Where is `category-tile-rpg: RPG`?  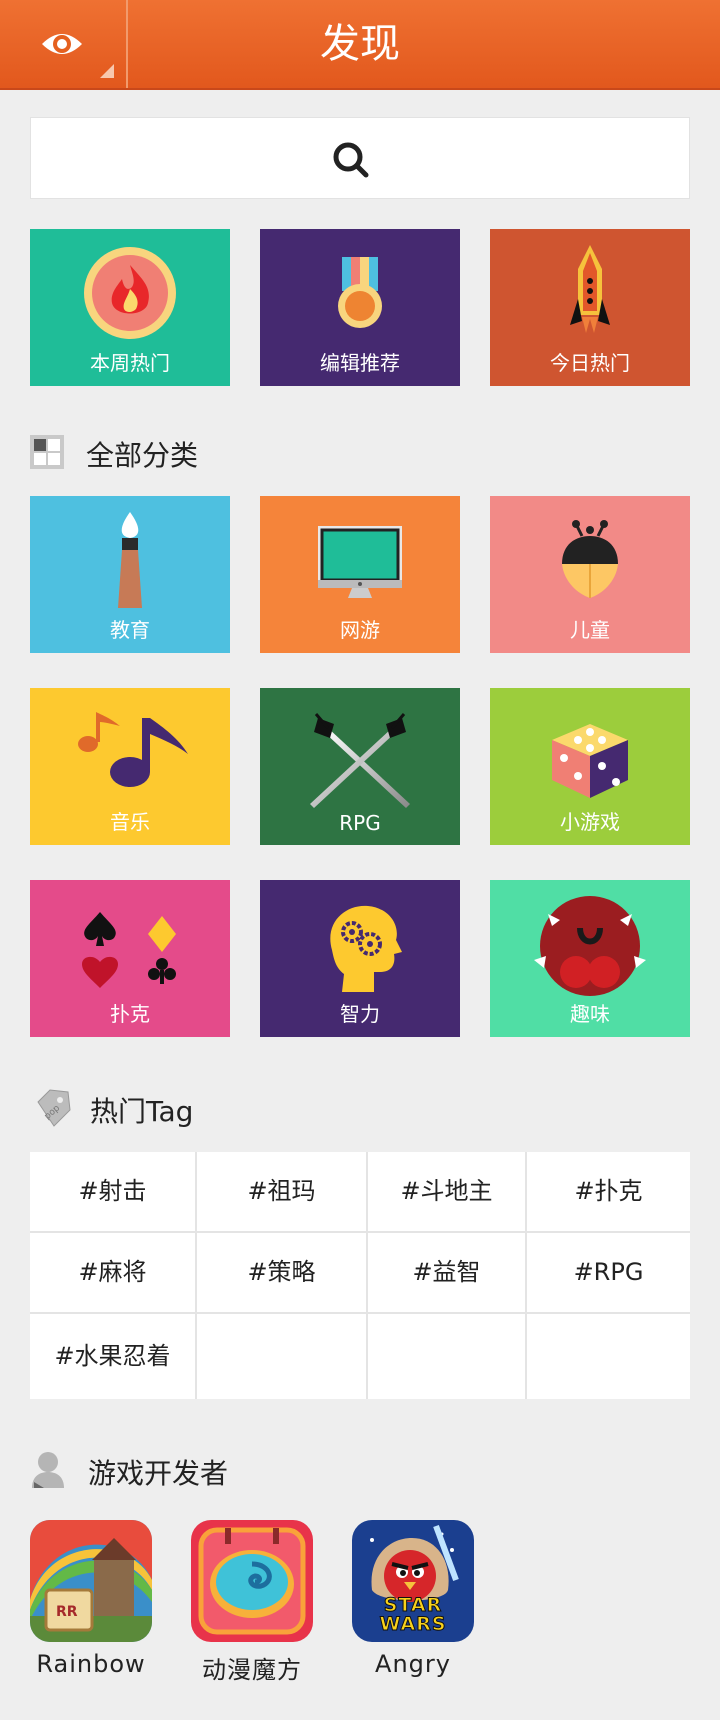 category-tile-rpg: RPG is located at coordinates (360, 766).